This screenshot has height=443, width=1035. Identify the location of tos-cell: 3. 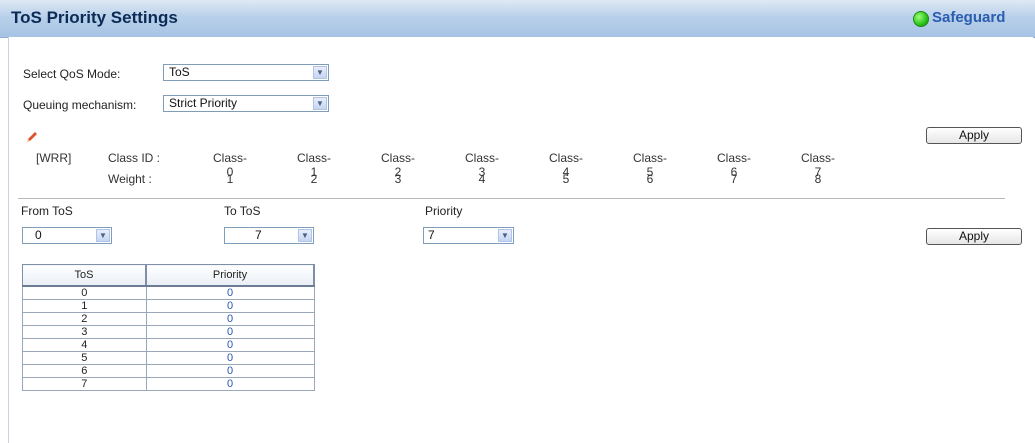
(84, 332).